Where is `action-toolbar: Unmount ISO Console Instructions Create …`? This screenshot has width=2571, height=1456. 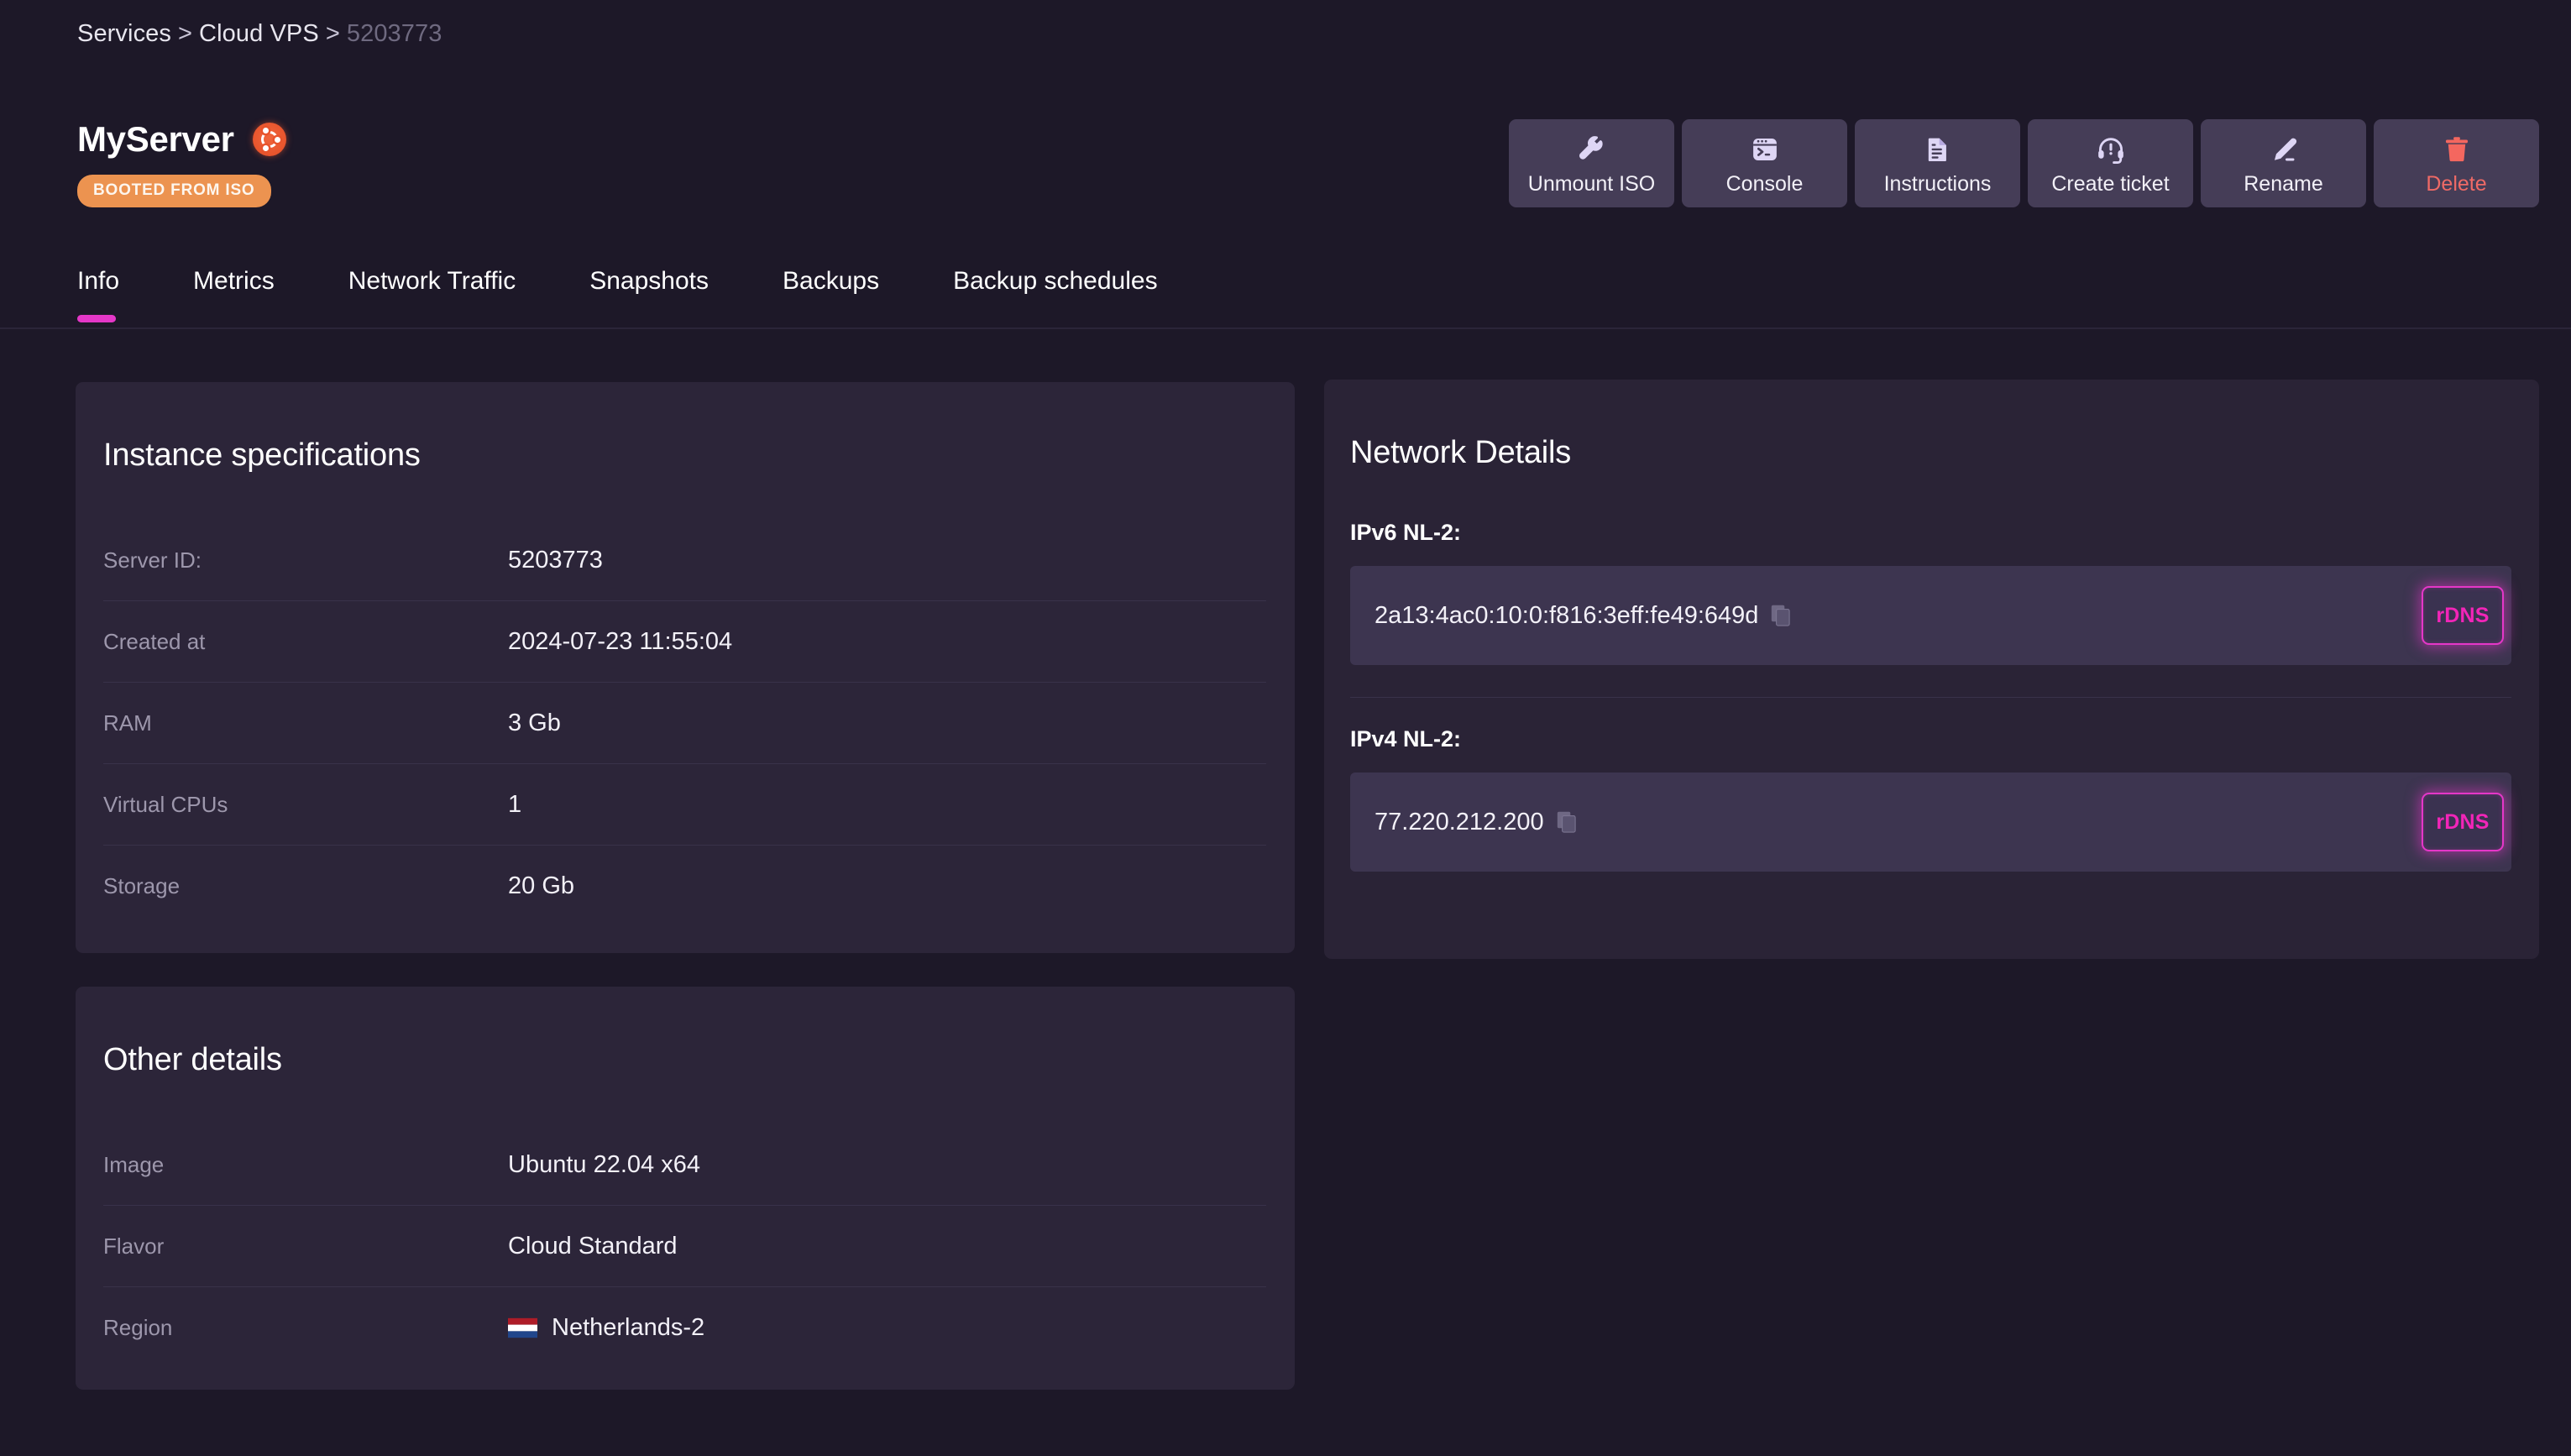 action-toolbar: Unmount ISO Console Instructions Create … is located at coordinates (2024, 163).